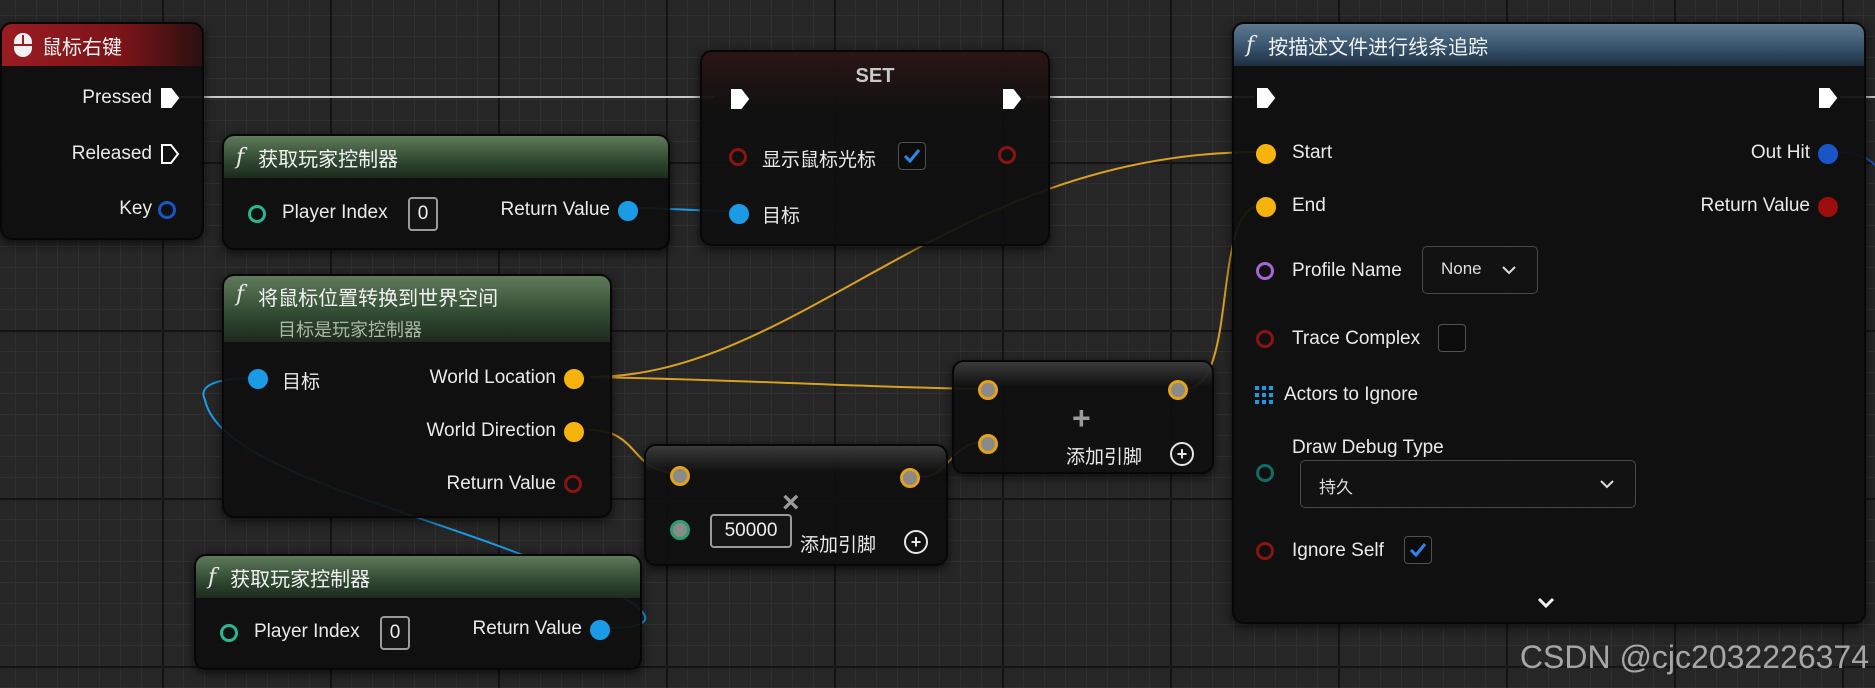 This screenshot has width=1875, height=688. What do you see at coordinates (574, 432) in the screenshot?
I see `world-direction-pin` at bounding box center [574, 432].